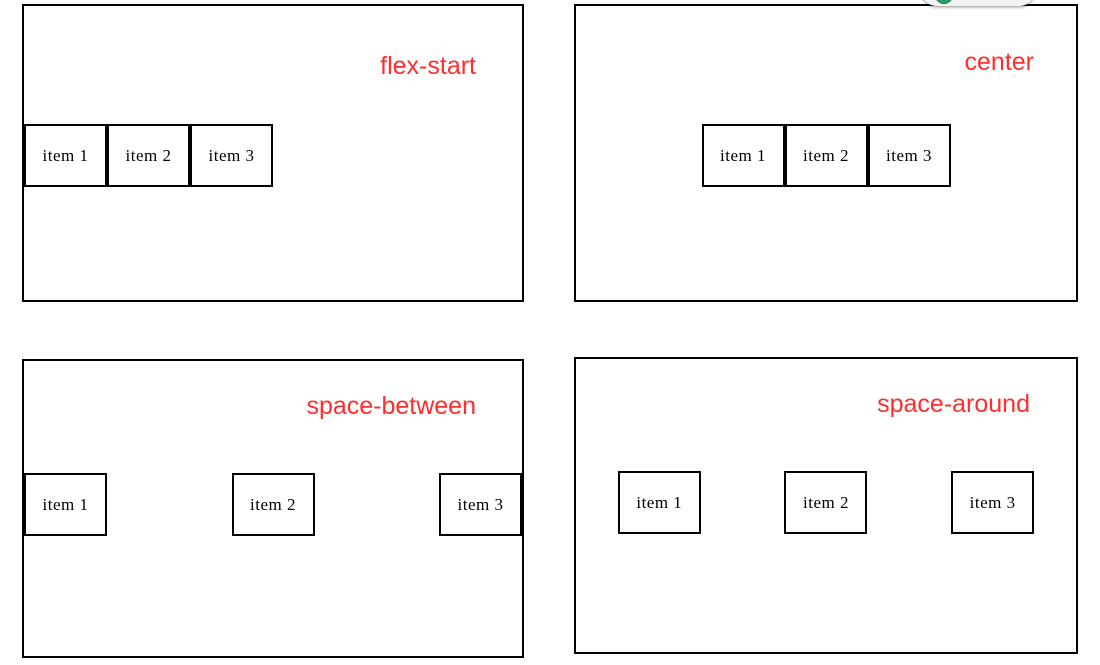  Describe the element at coordinates (944, 1) in the screenshot. I see `status-indicator-icon` at that location.